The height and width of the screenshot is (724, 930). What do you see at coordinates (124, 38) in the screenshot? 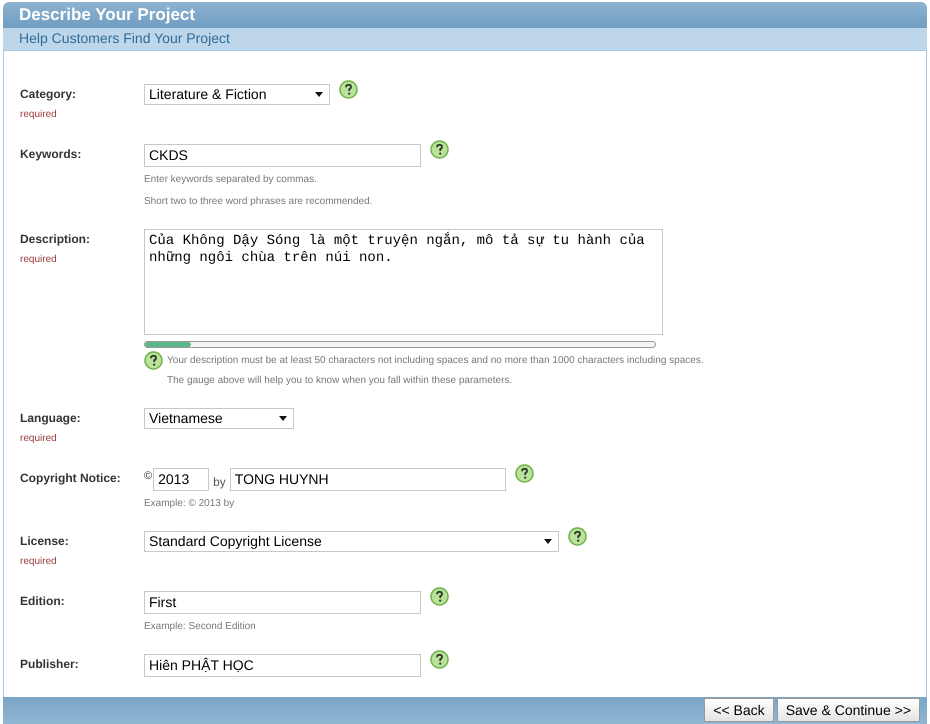
I see `section-title: Help Customers Find Your Project` at bounding box center [124, 38].